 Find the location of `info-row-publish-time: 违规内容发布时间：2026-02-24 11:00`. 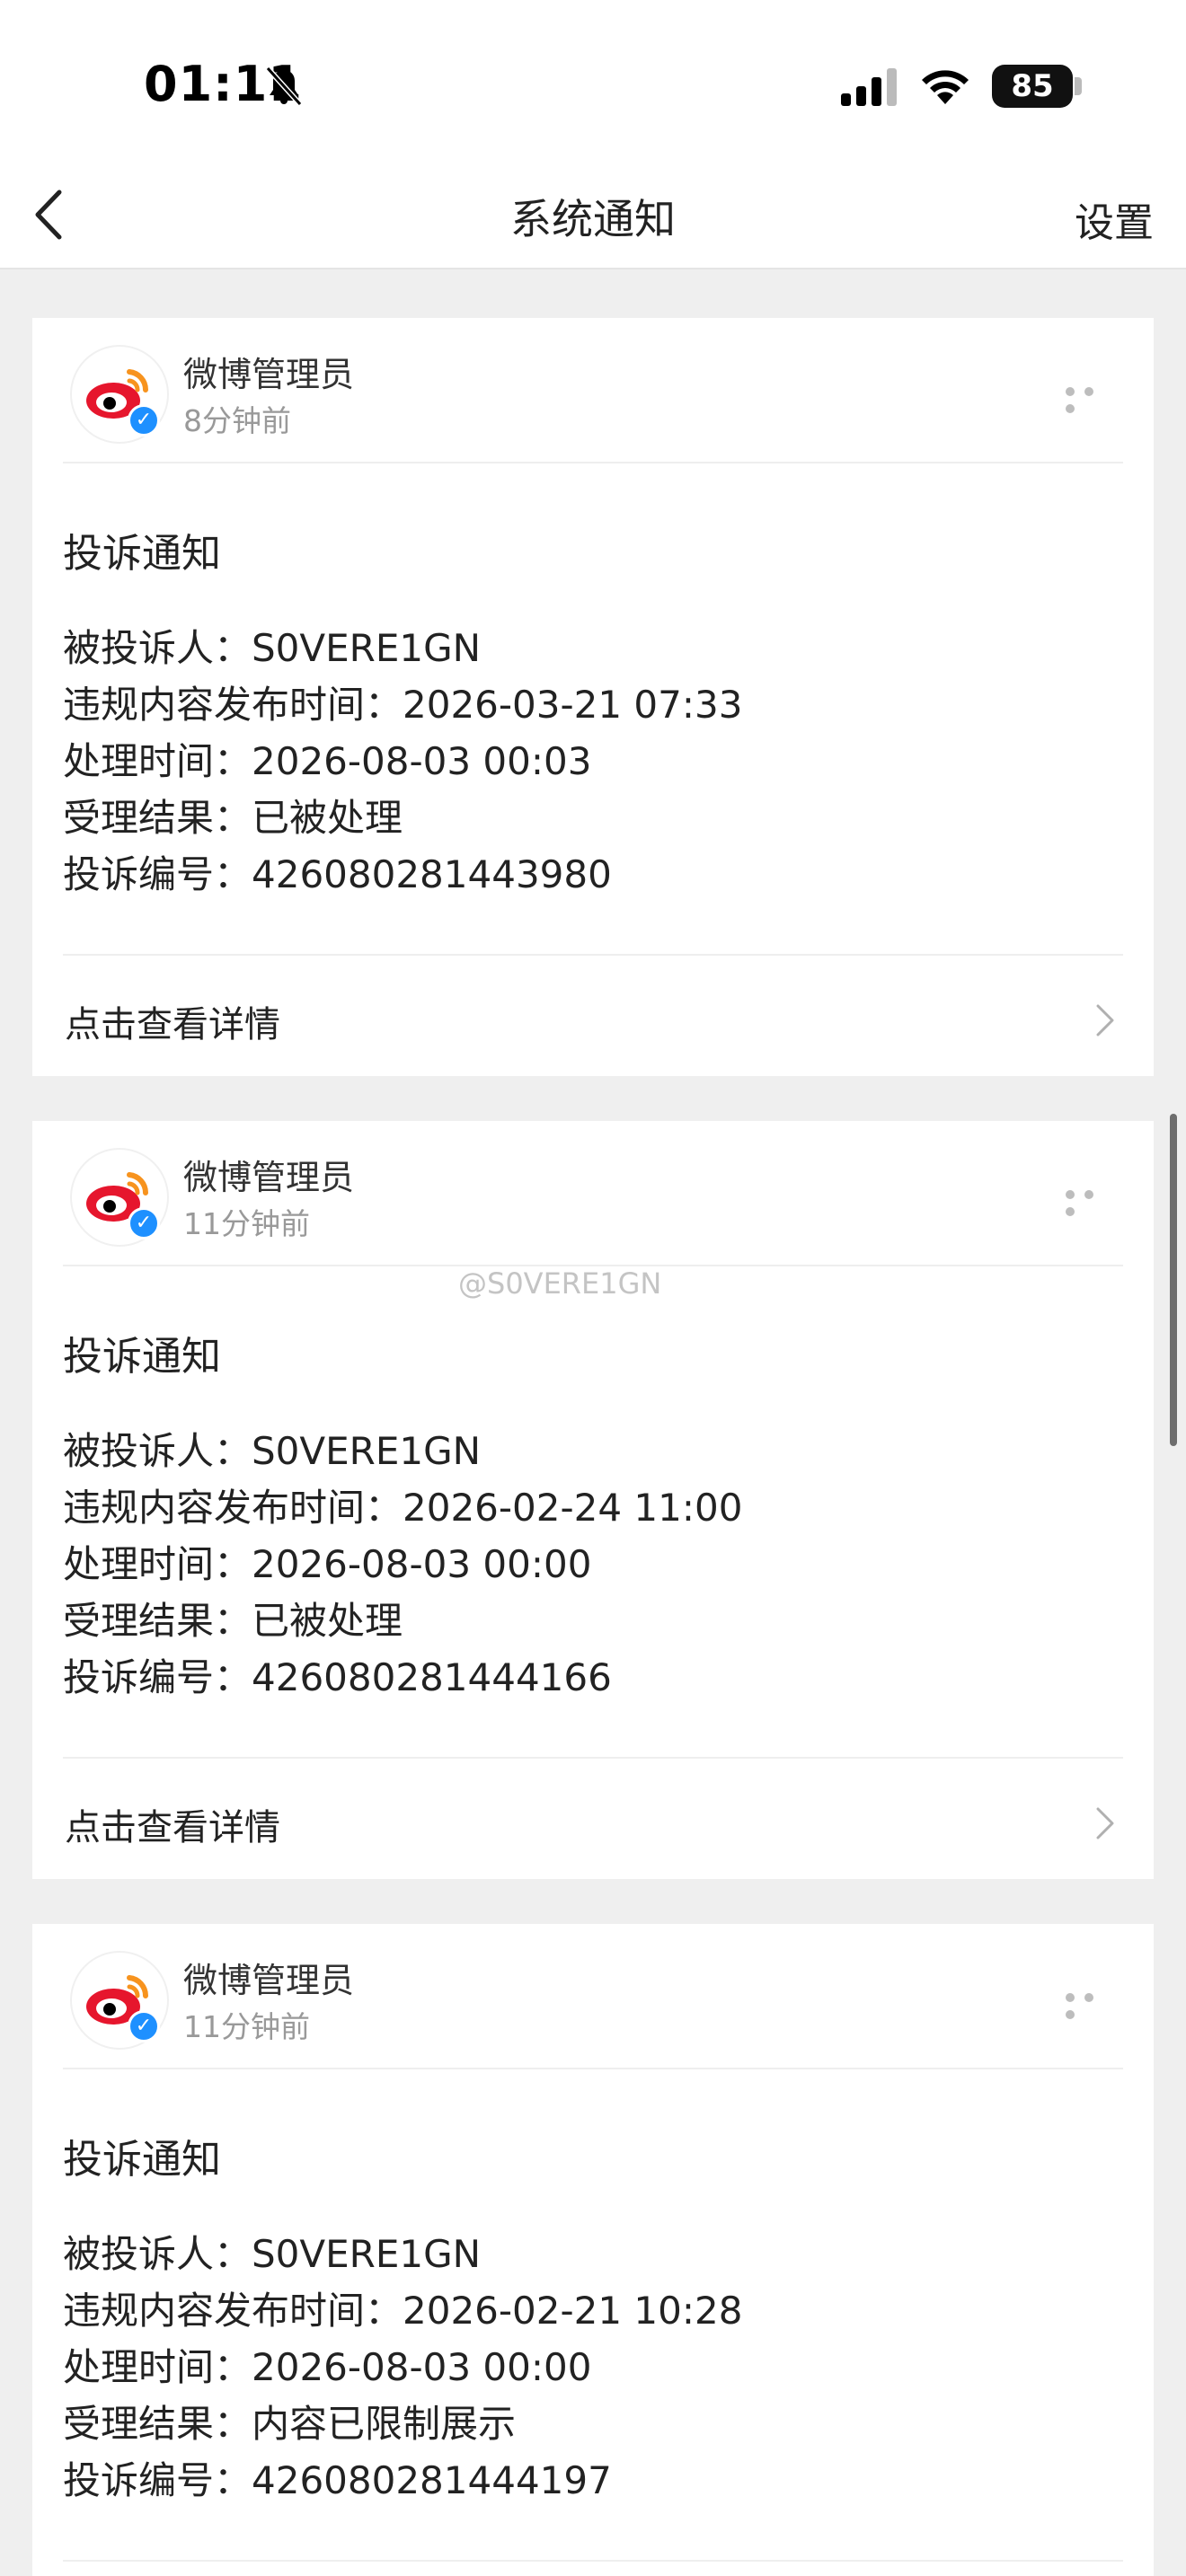

info-row-publish-time: 违规内容发布时间：2026-02-24 11:00 is located at coordinates (403, 1508).